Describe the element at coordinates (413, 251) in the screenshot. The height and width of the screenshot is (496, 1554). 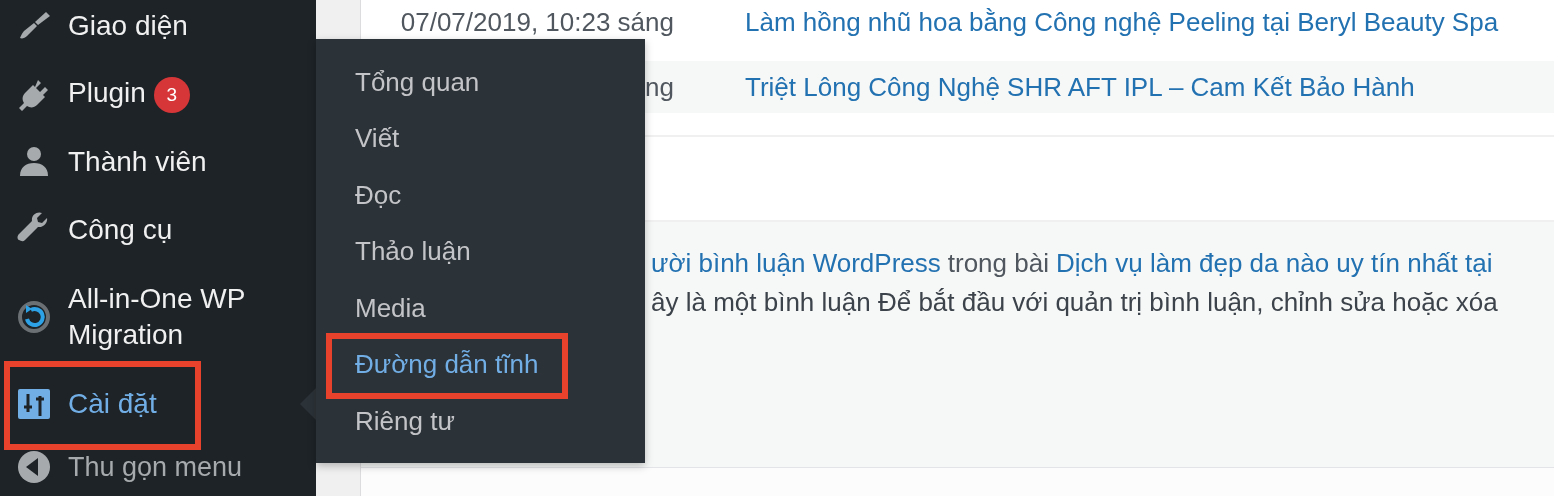
I see `submenu-item: Thảo luận` at that location.